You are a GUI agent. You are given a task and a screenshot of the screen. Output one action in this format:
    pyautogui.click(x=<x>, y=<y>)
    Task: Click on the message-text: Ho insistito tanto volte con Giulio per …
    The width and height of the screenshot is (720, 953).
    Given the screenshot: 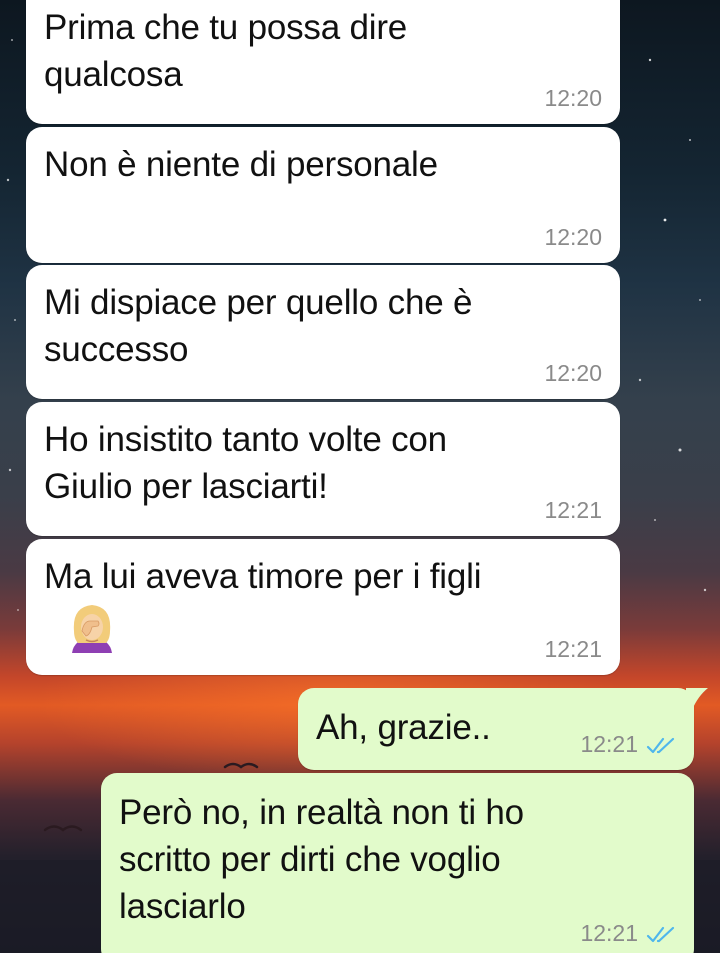 What is the action you would take?
    pyautogui.click(x=245, y=463)
    